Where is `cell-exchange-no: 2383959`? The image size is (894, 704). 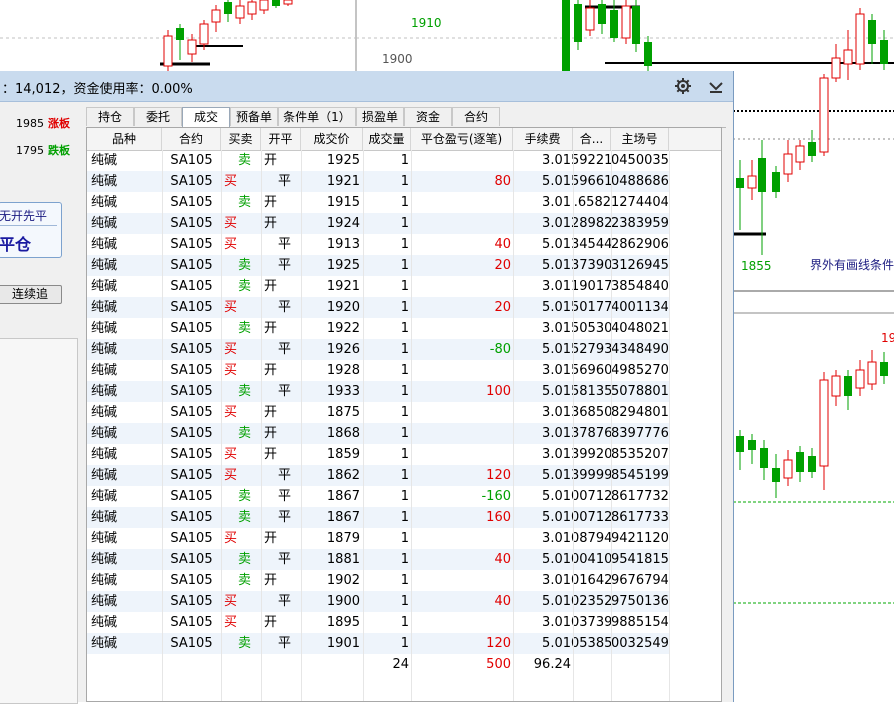 cell-exchange-no: 2383959 is located at coordinates (639, 223).